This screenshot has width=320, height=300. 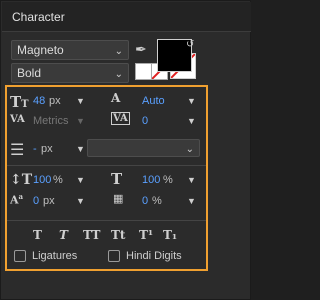 I want to click on vertical-scale-icon: ↕T, so click(x=21, y=180).